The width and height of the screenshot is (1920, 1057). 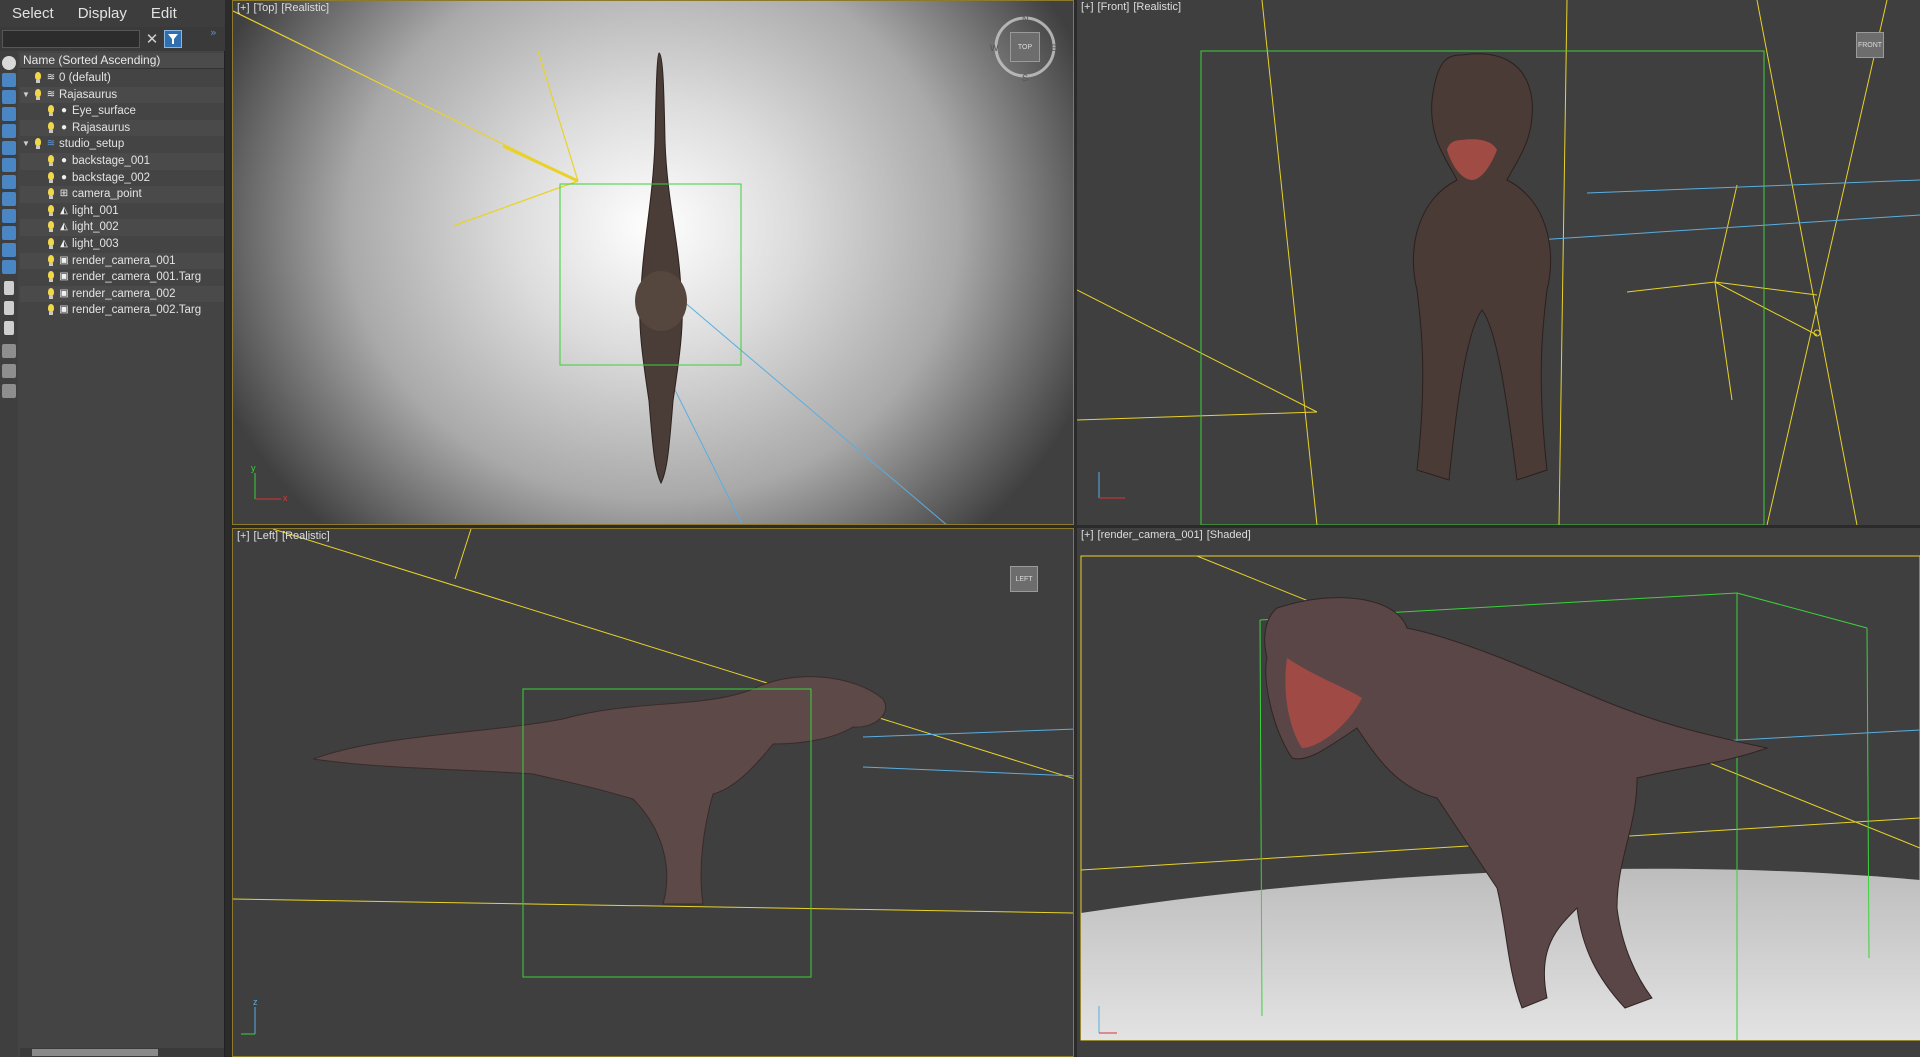 I want to click on viewport-label: [+] [Top] [Realistic], so click(x=285, y=8).